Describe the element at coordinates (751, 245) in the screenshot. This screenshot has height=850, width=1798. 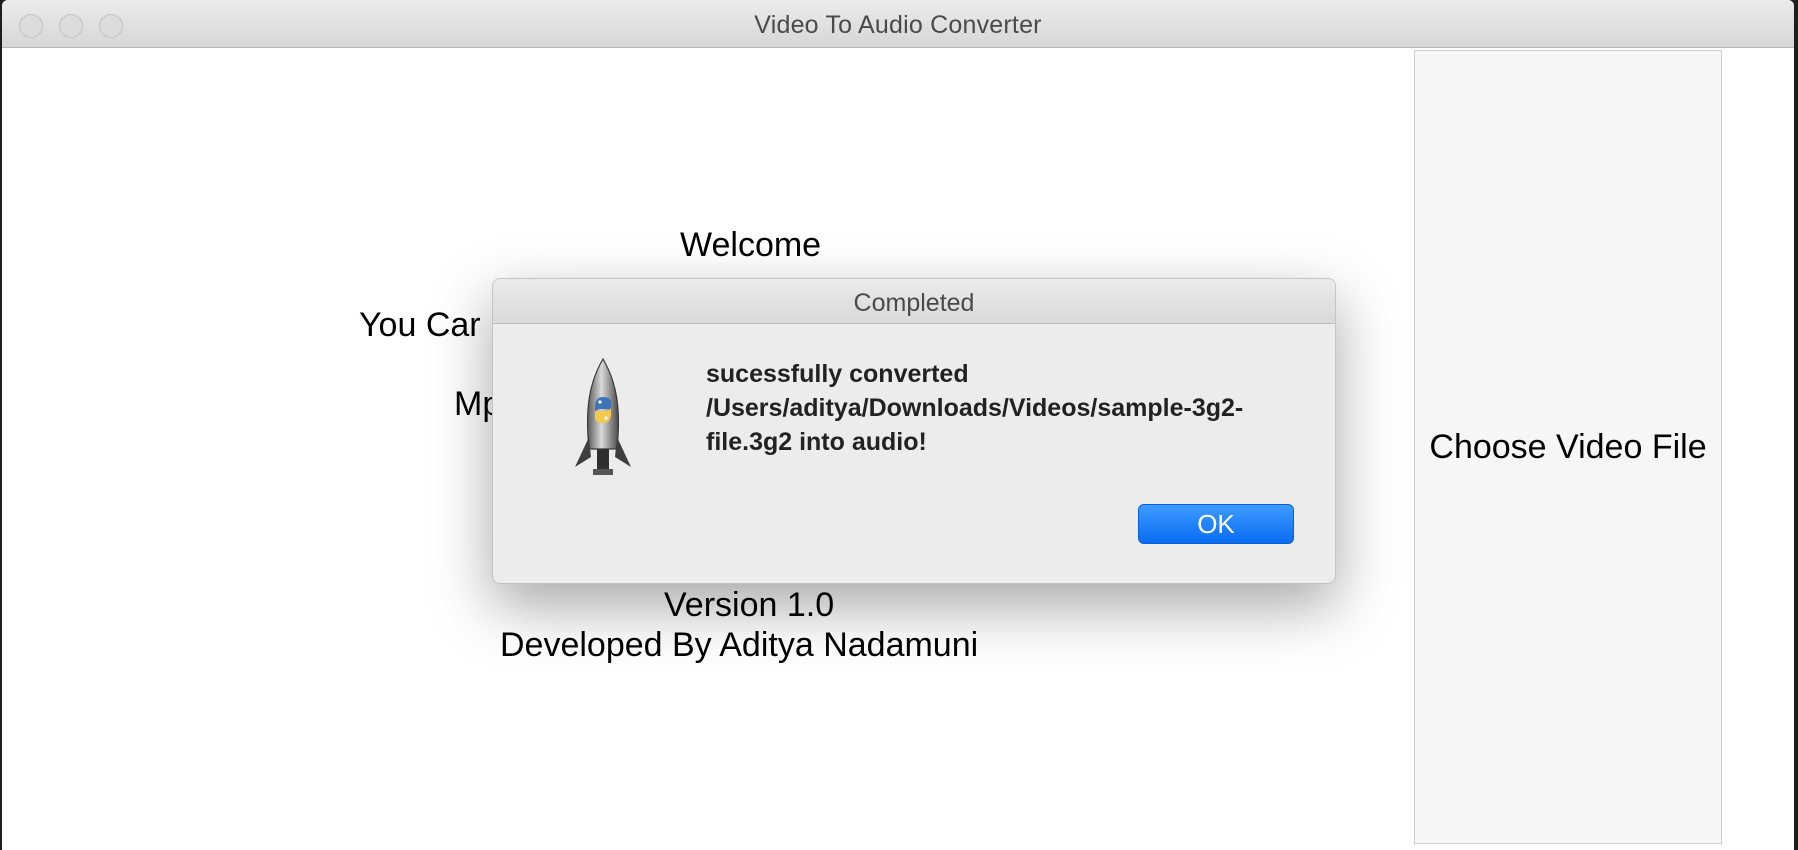
I see `welcome-label: Welcome` at that location.